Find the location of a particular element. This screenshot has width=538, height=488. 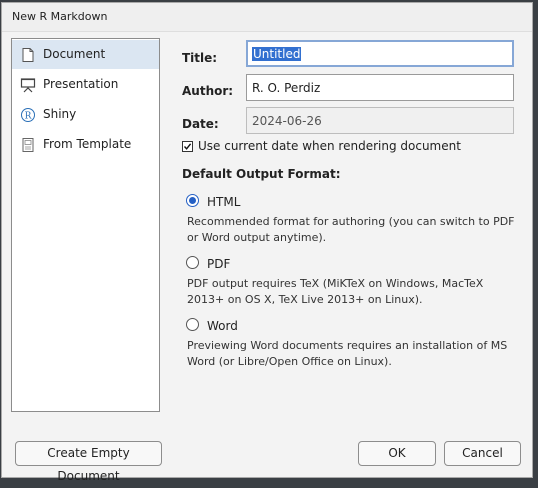

sidebar-item-label: Shiny is located at coordinates (60, 114).